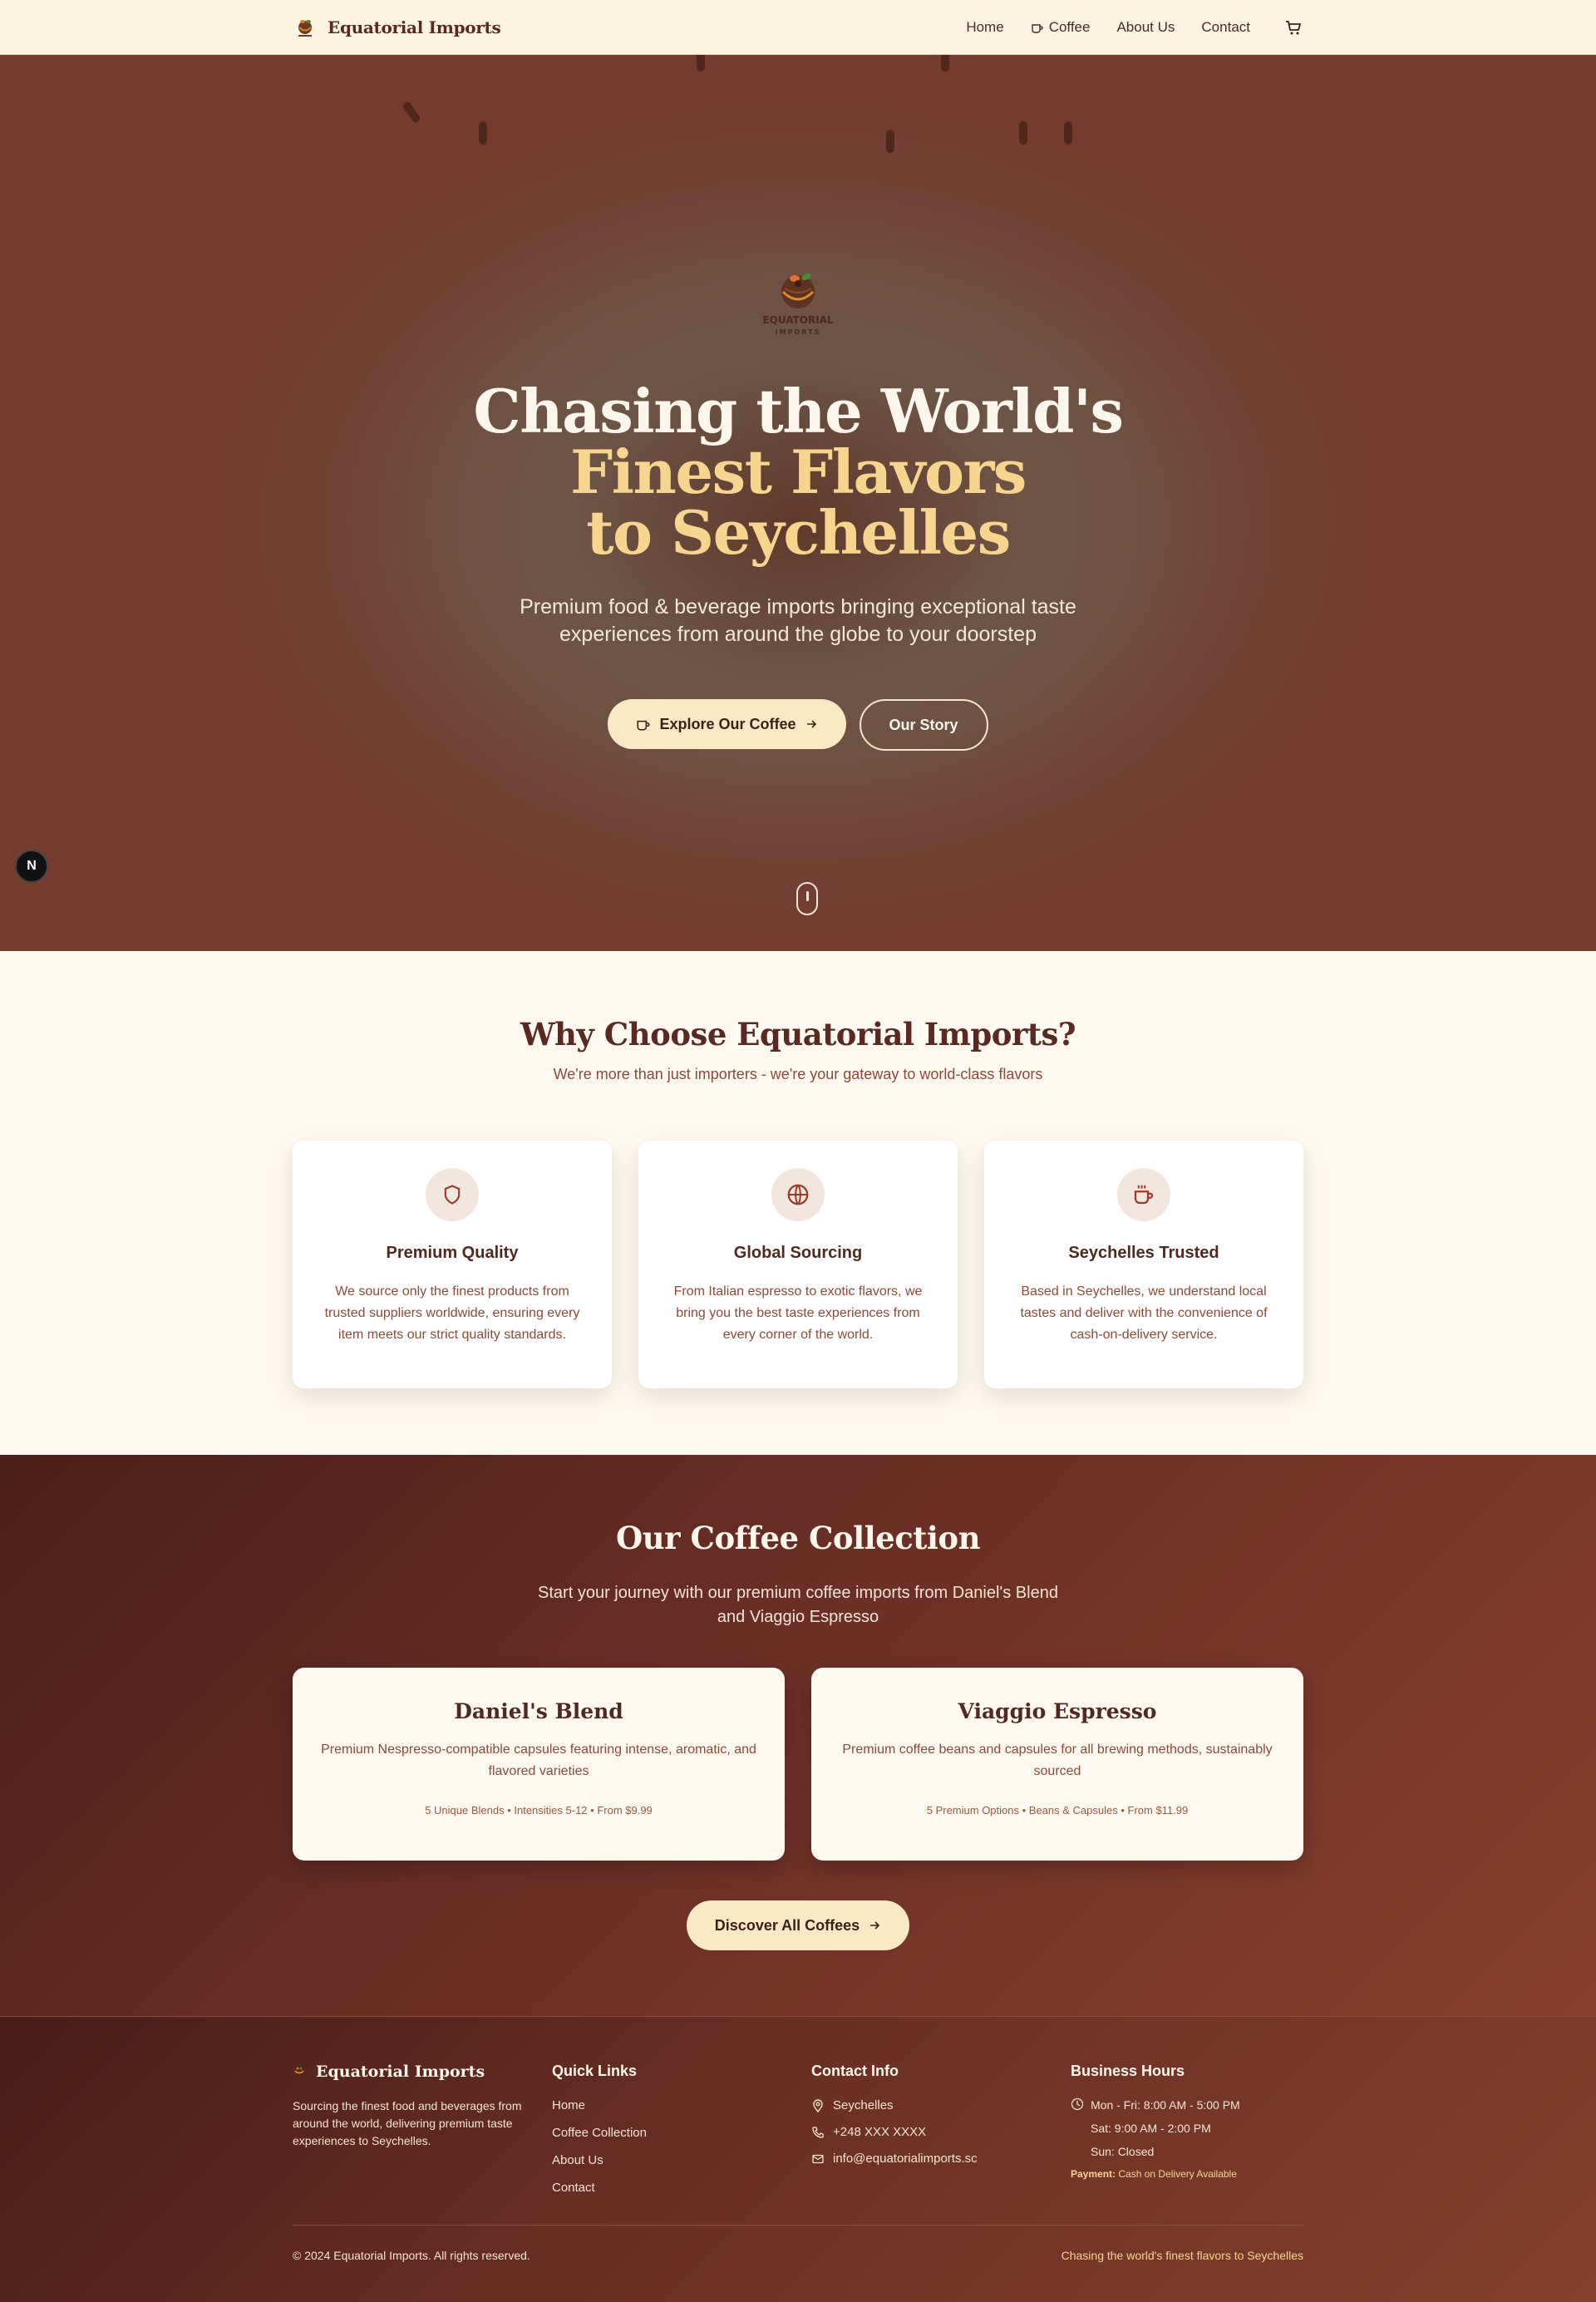 This screenshot has width=1596, height=2302. I want to click on hero-title-line-2: Finest Flavors, so click(798, 471).